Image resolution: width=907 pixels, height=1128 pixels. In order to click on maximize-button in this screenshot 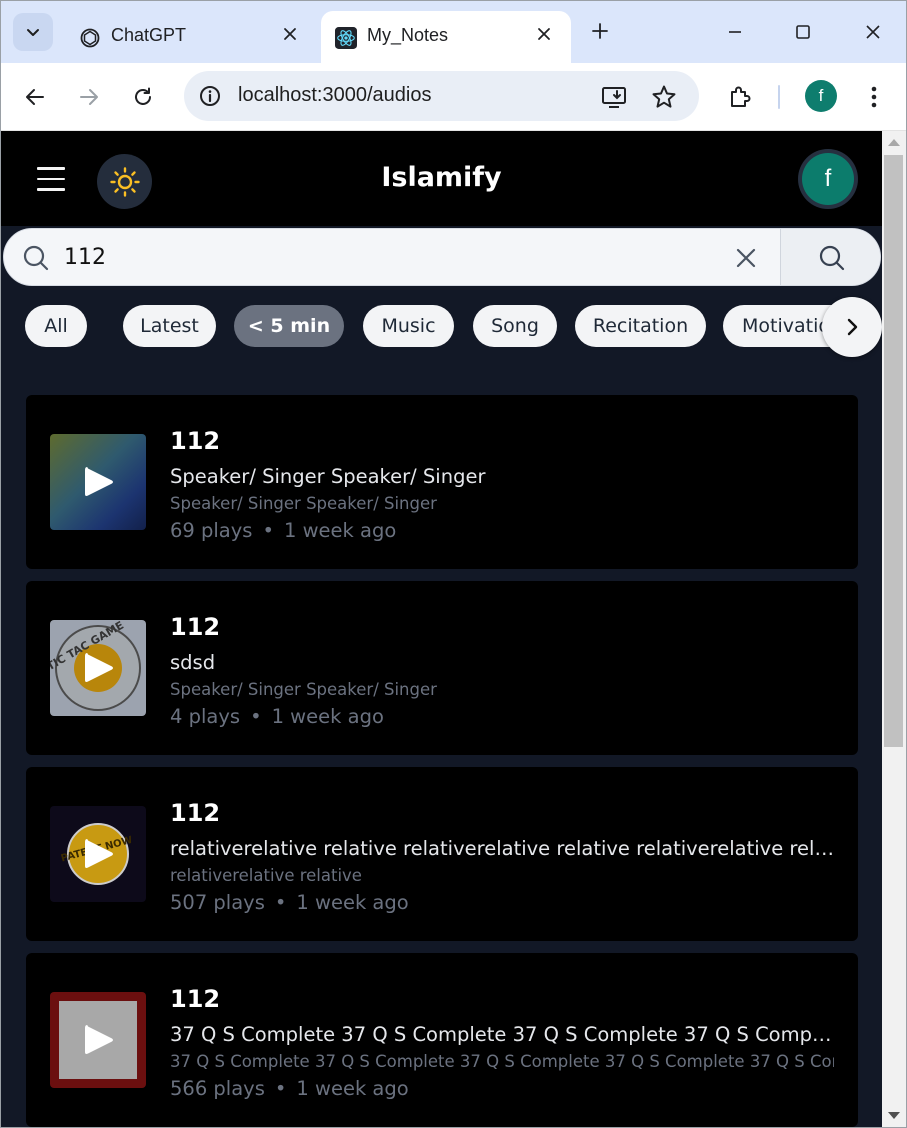, I will do `click(803, 32)`.